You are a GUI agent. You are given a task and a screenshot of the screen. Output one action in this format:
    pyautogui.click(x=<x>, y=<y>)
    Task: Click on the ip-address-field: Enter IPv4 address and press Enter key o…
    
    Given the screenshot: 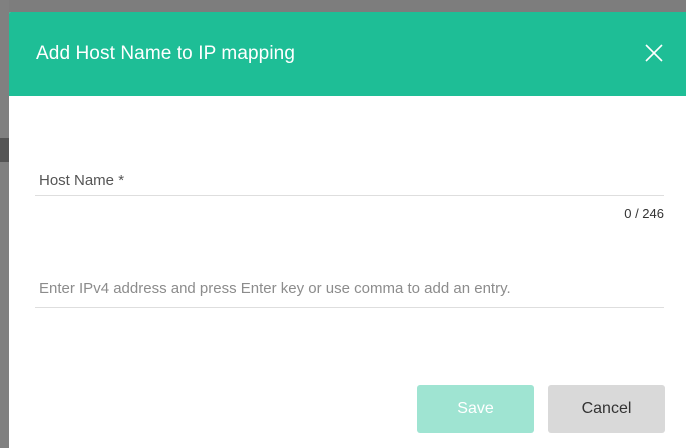 What is the action you would take?
    pyautogui.click(x=349, y=292)
    